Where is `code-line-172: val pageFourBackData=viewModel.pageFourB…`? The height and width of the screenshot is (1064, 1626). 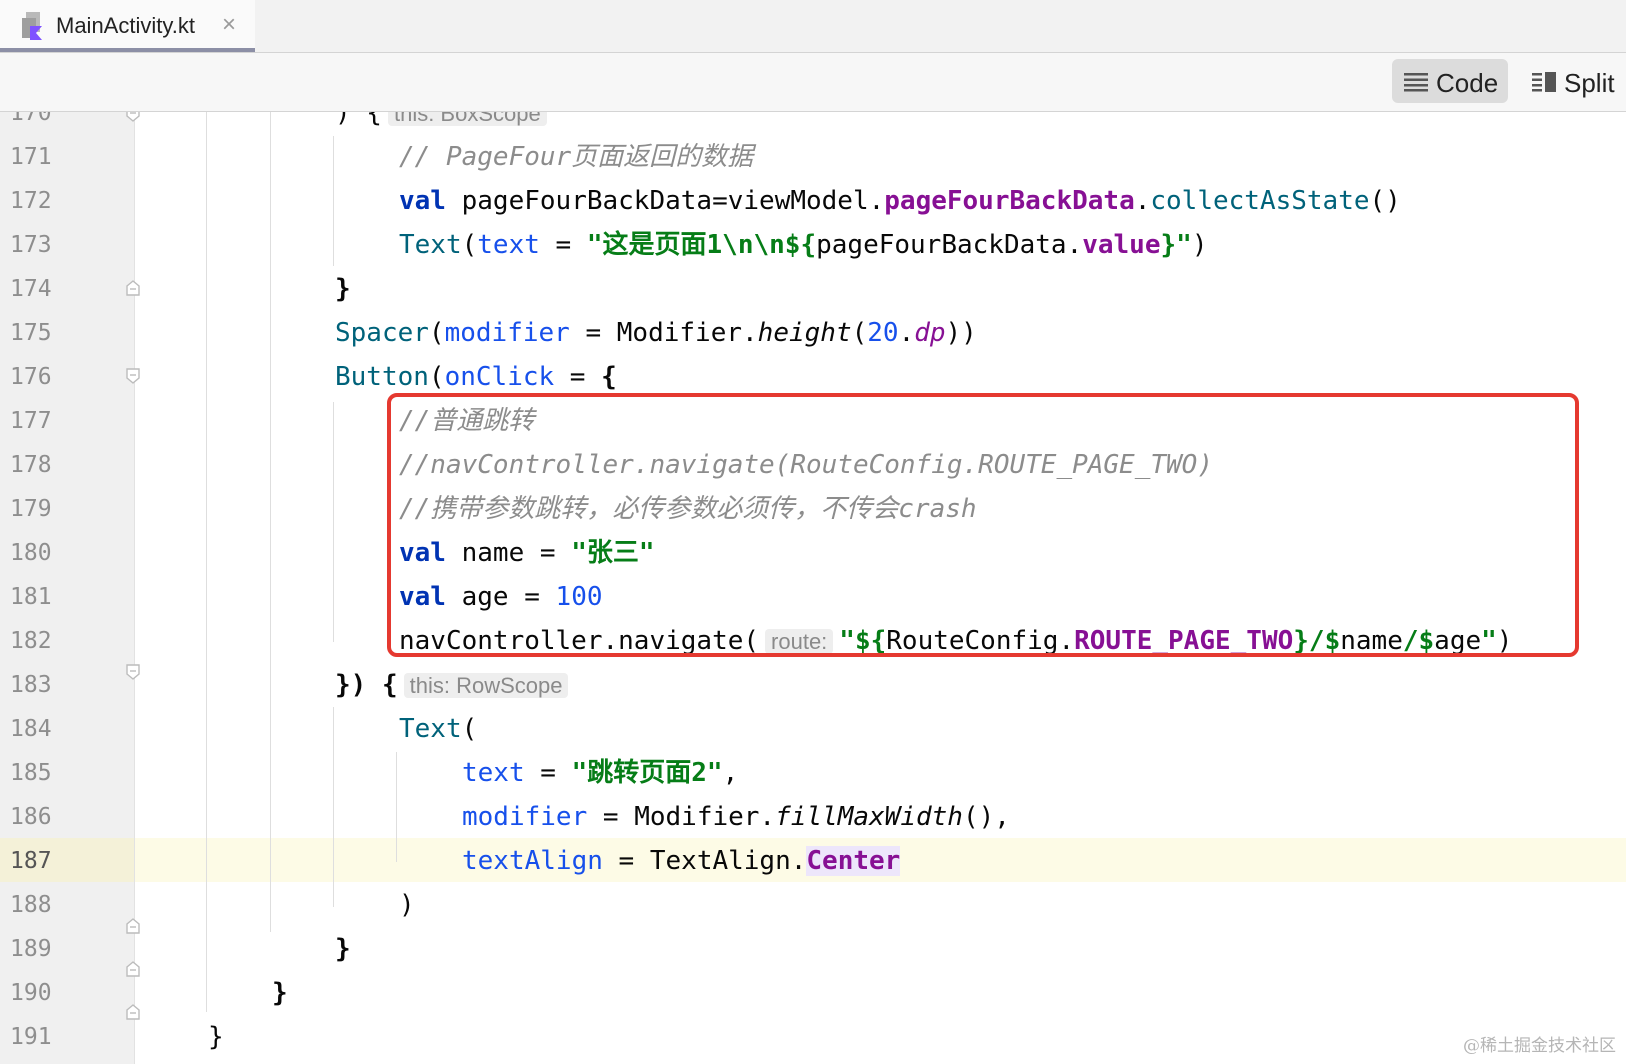 code-line-172: val pageFourBackData=viewModel.pageFourB… is located at coordinates (900, 201).